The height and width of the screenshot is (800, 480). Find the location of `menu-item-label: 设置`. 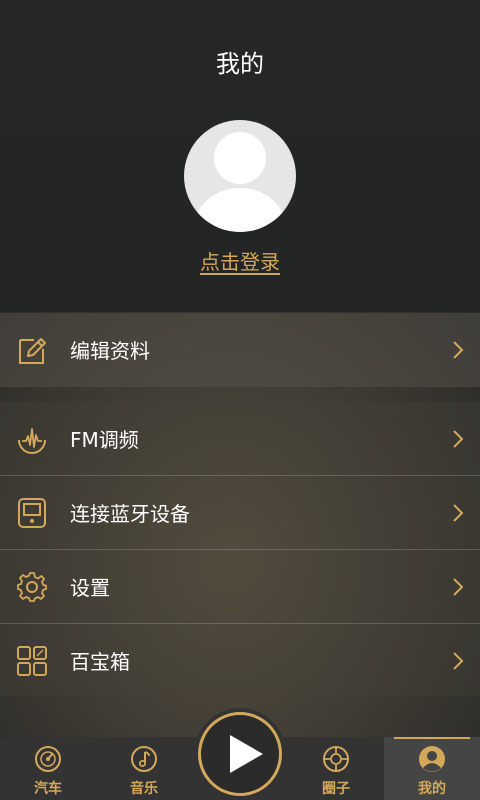

menu-item-label: 设置 is located at coordinates (90, 588).